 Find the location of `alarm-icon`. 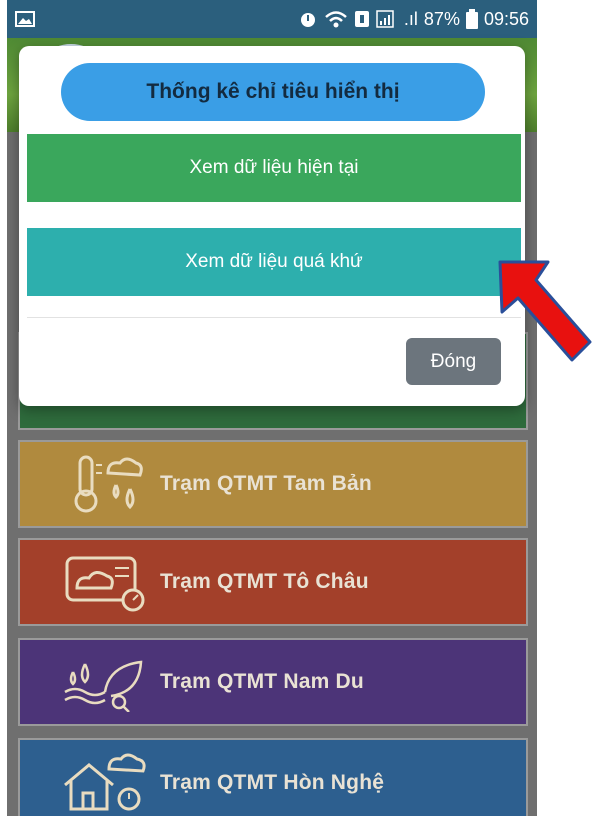

alarm-icon is located at coordinates (307, 20).